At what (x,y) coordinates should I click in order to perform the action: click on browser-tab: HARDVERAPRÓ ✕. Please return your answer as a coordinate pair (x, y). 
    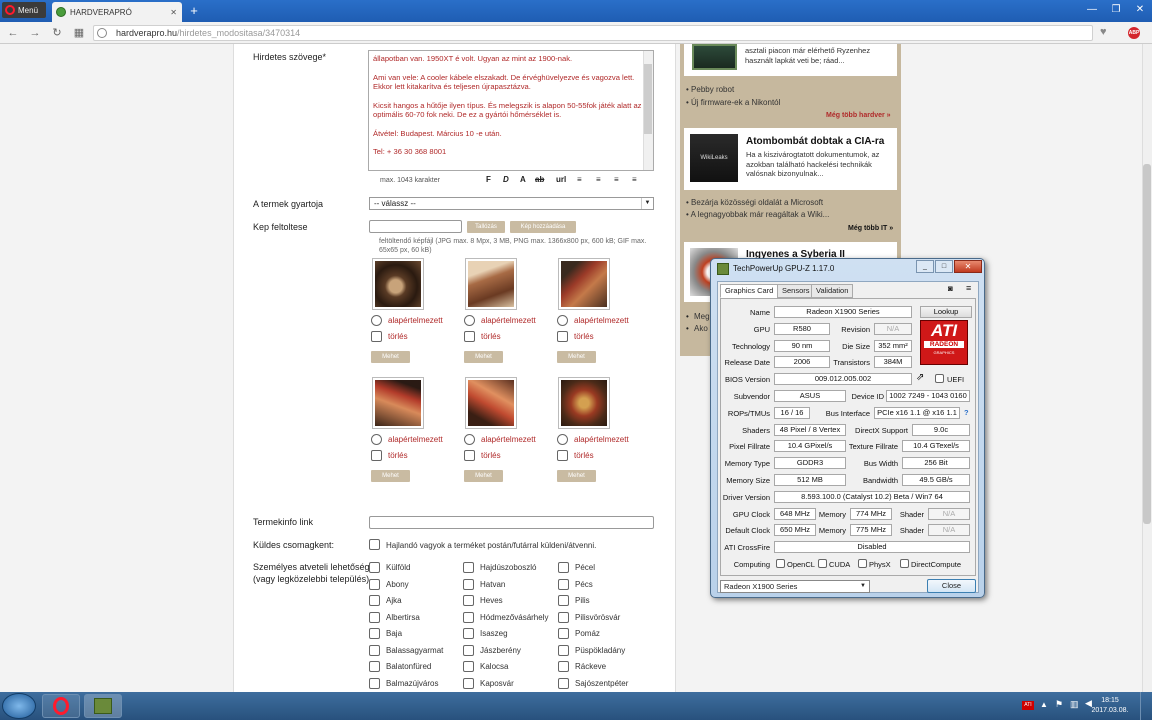
    Looking at the image, I should click on (117, 12).